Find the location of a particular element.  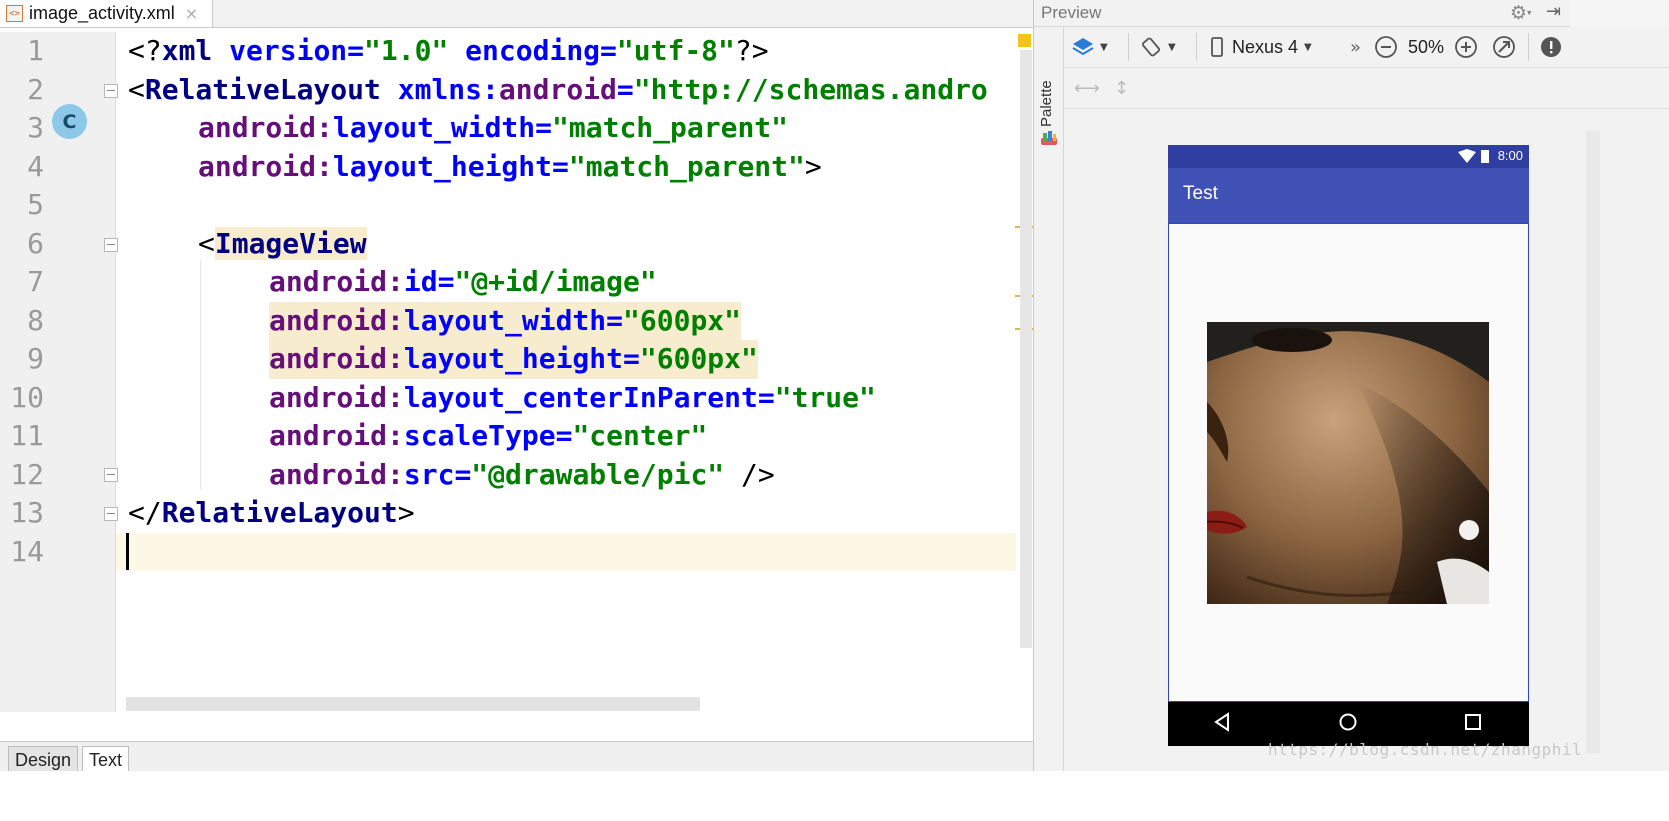

image-view is located at coordinates (1348, 463).